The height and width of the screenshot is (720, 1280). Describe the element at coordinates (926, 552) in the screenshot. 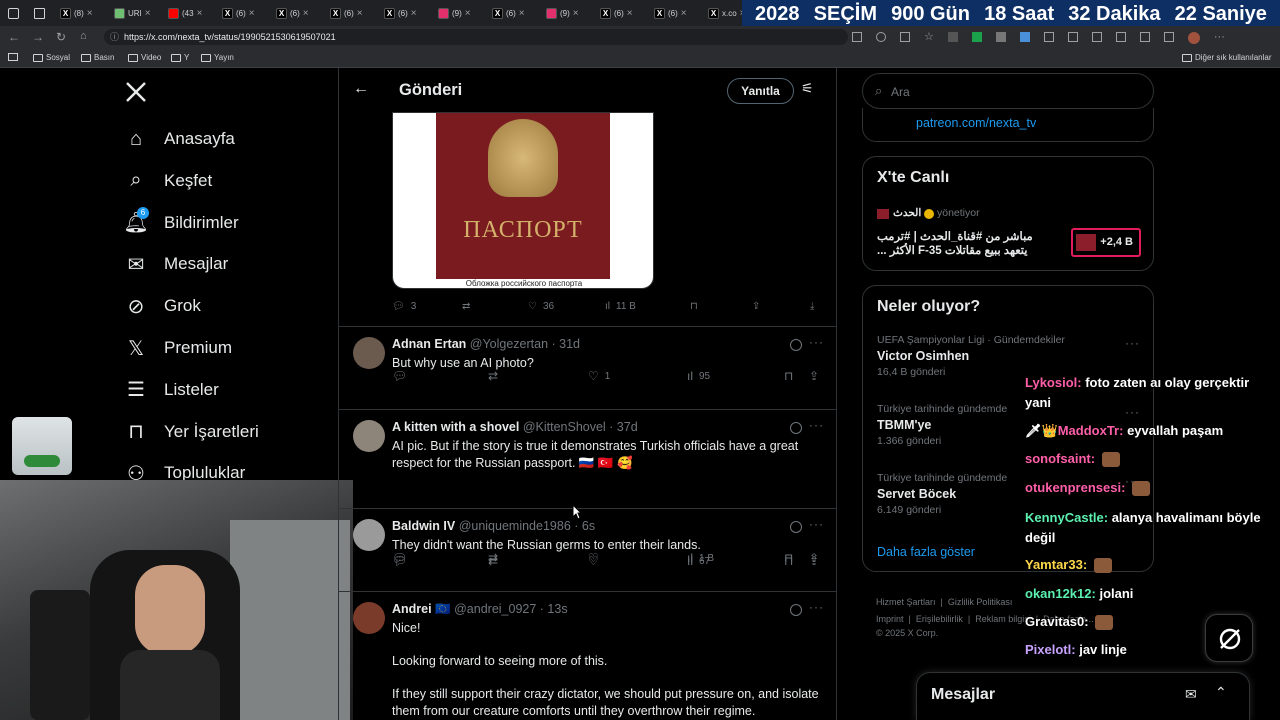

I see `show-more-link: Daha fazla göster` at that location.